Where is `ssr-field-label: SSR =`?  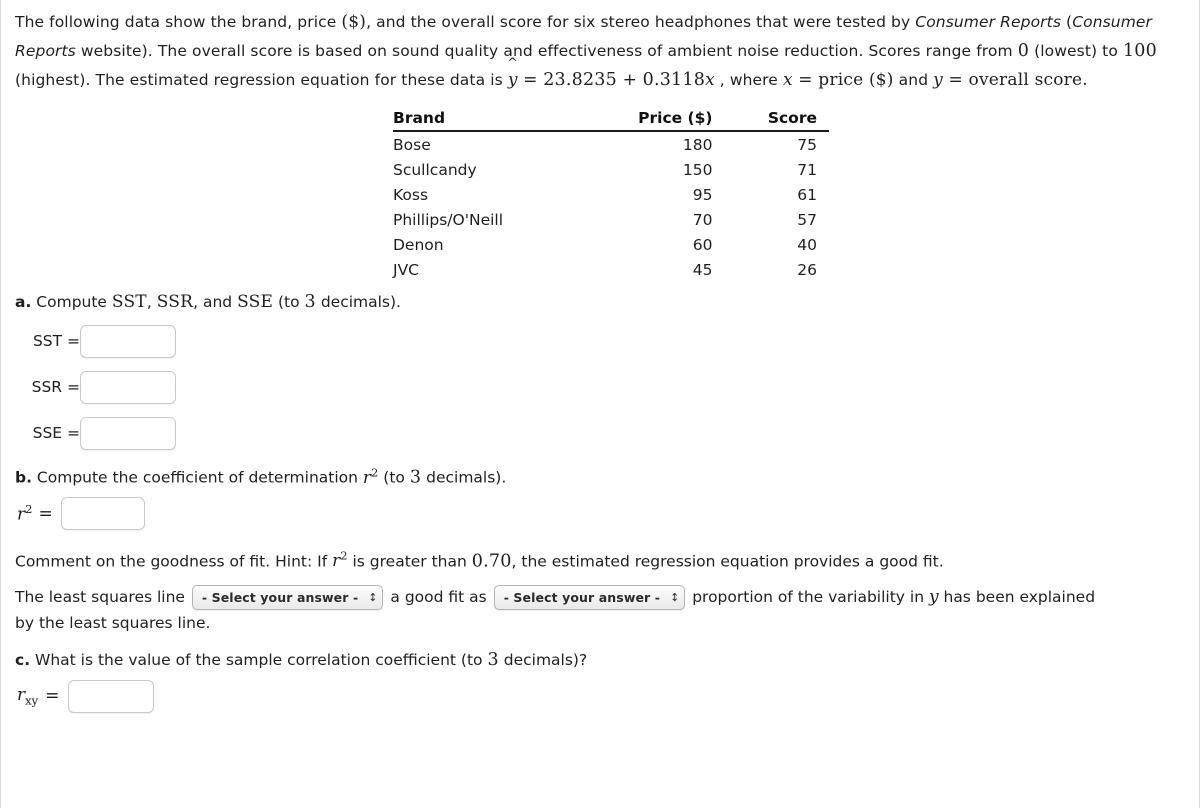
ssr-field-label: SSR = is located at coordinates (55, 387).